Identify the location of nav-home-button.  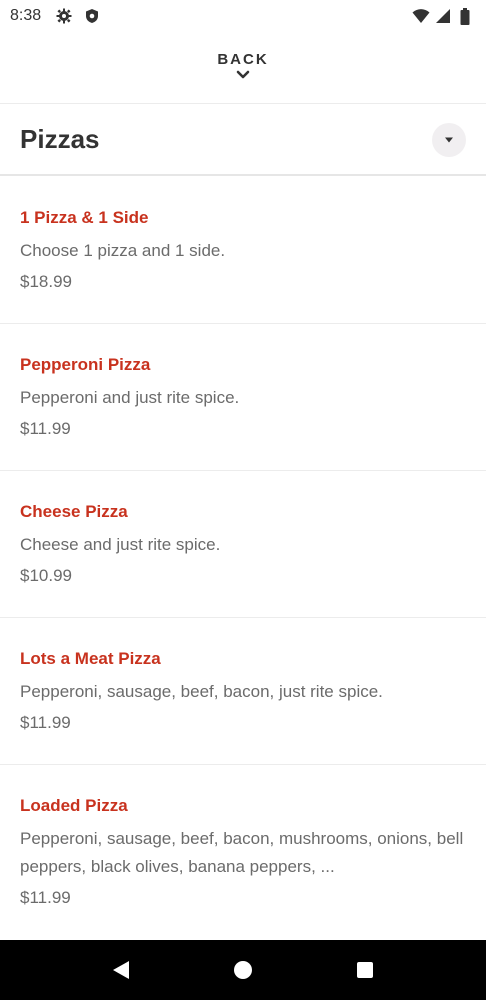
(243, 970).